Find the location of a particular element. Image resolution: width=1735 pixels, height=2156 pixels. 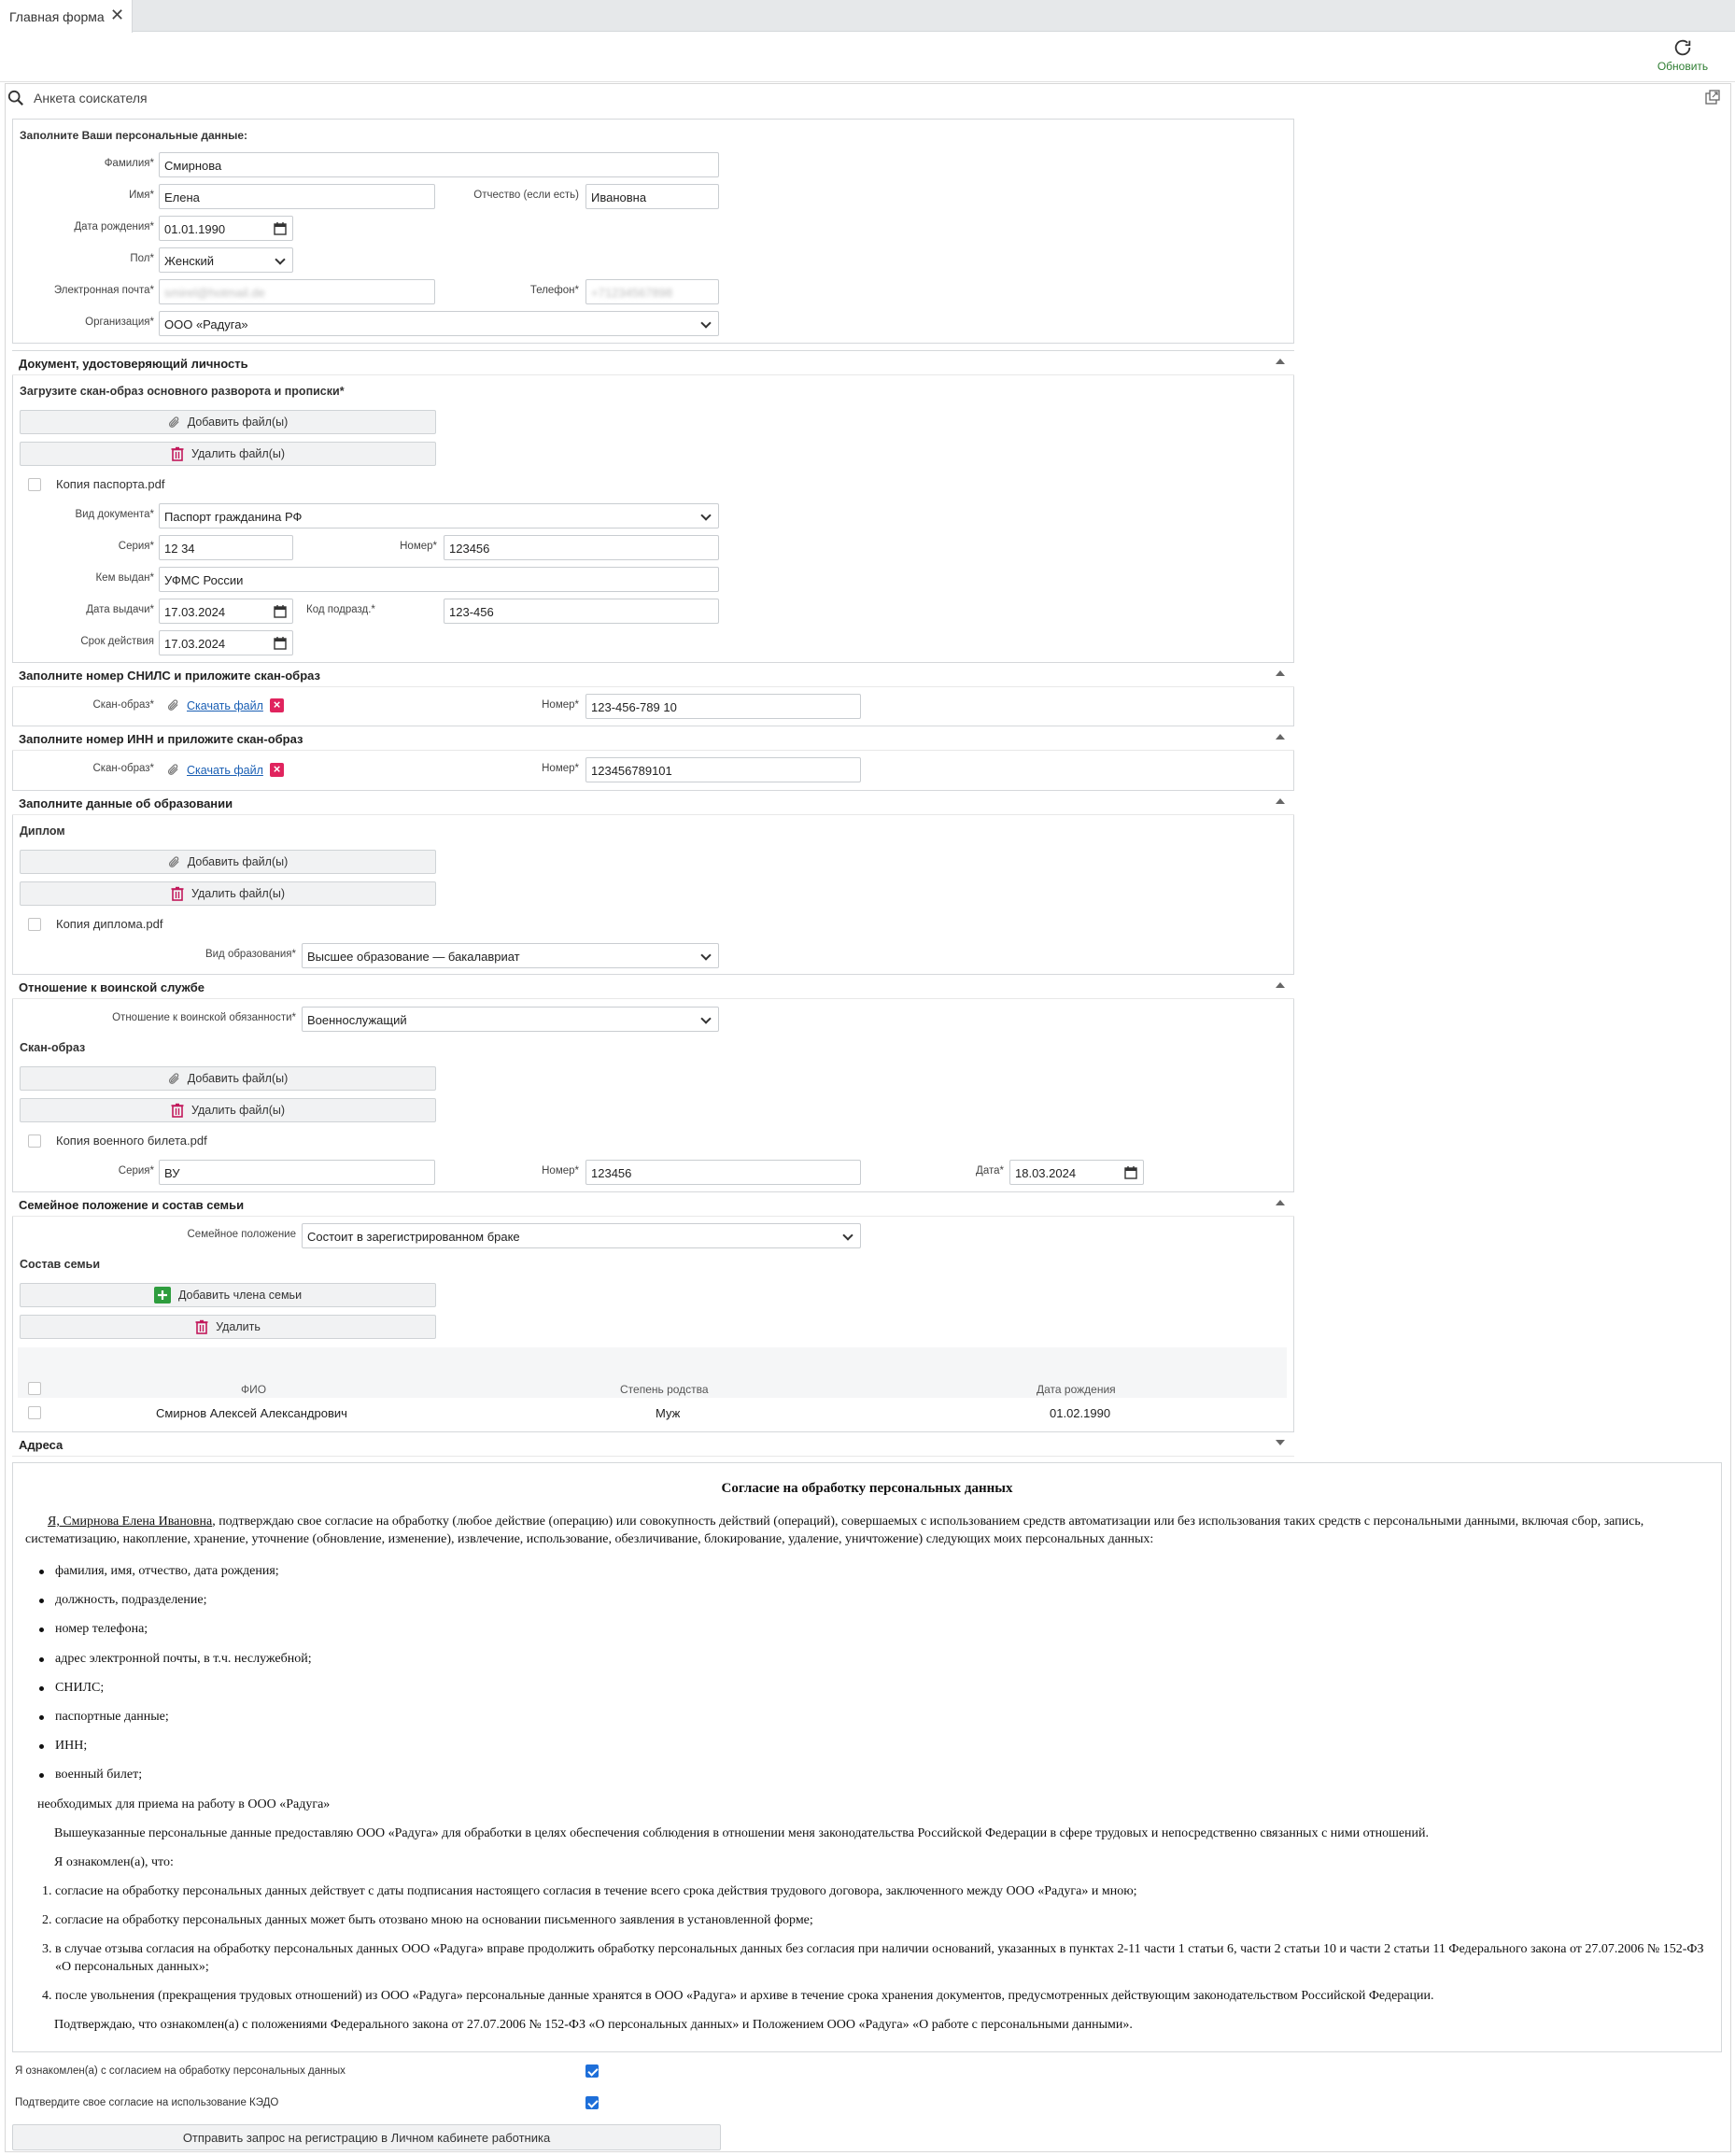

expand-icon is located at coordinates (1712, 97).